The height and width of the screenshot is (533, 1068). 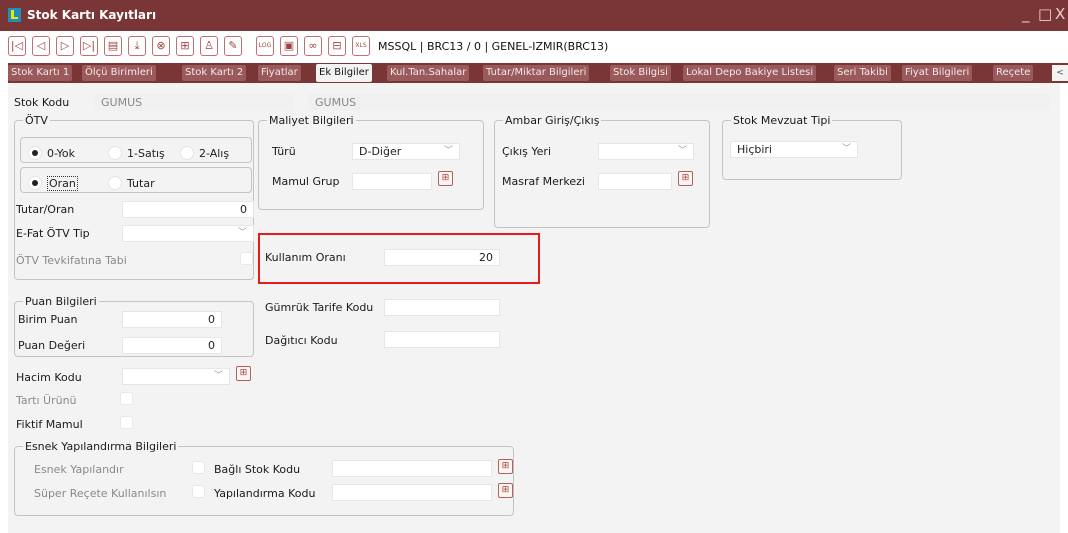 I want to click on masraf-merkezi-label: Masraf Merkezi, so click(x=543, y=181).